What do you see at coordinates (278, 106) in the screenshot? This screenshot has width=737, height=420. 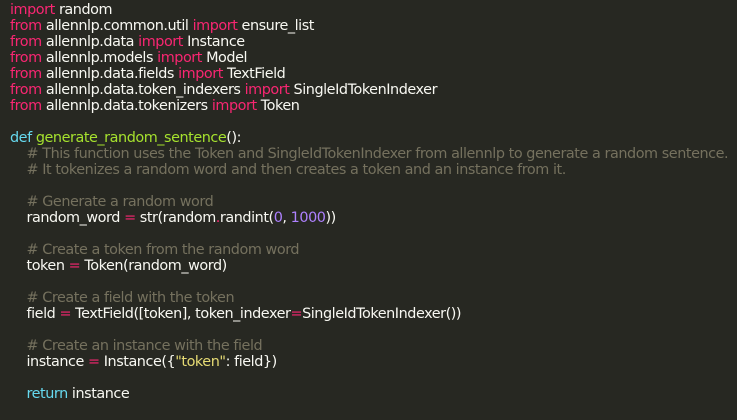 I see `code-text-token: Token` at bounding box center [278, 106].